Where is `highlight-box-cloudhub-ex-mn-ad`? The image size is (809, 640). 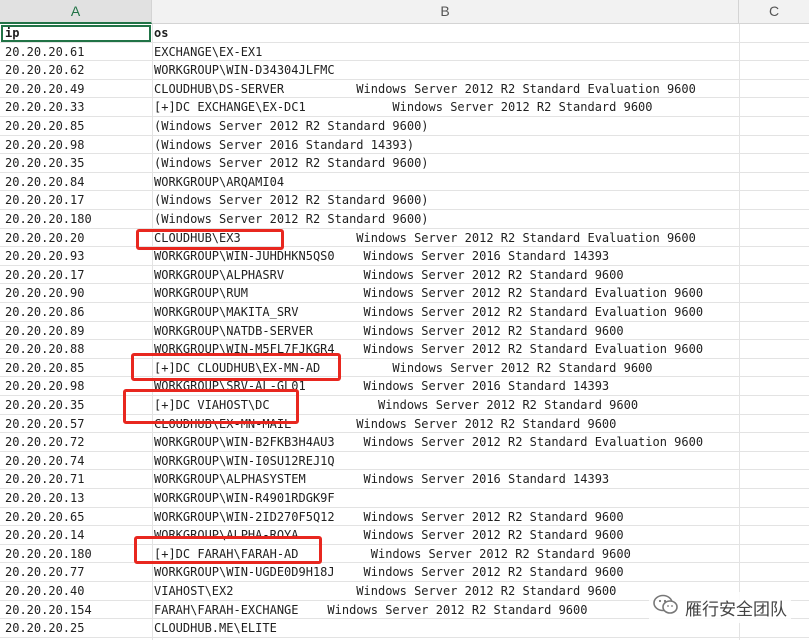 highlight-box-cloudhub-ex-mn-ad is located at coordinates (236, 367).